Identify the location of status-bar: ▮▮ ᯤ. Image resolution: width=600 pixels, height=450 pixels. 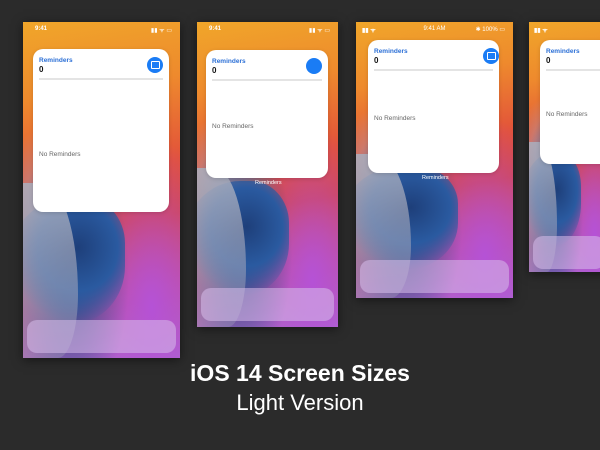
(564, 30).